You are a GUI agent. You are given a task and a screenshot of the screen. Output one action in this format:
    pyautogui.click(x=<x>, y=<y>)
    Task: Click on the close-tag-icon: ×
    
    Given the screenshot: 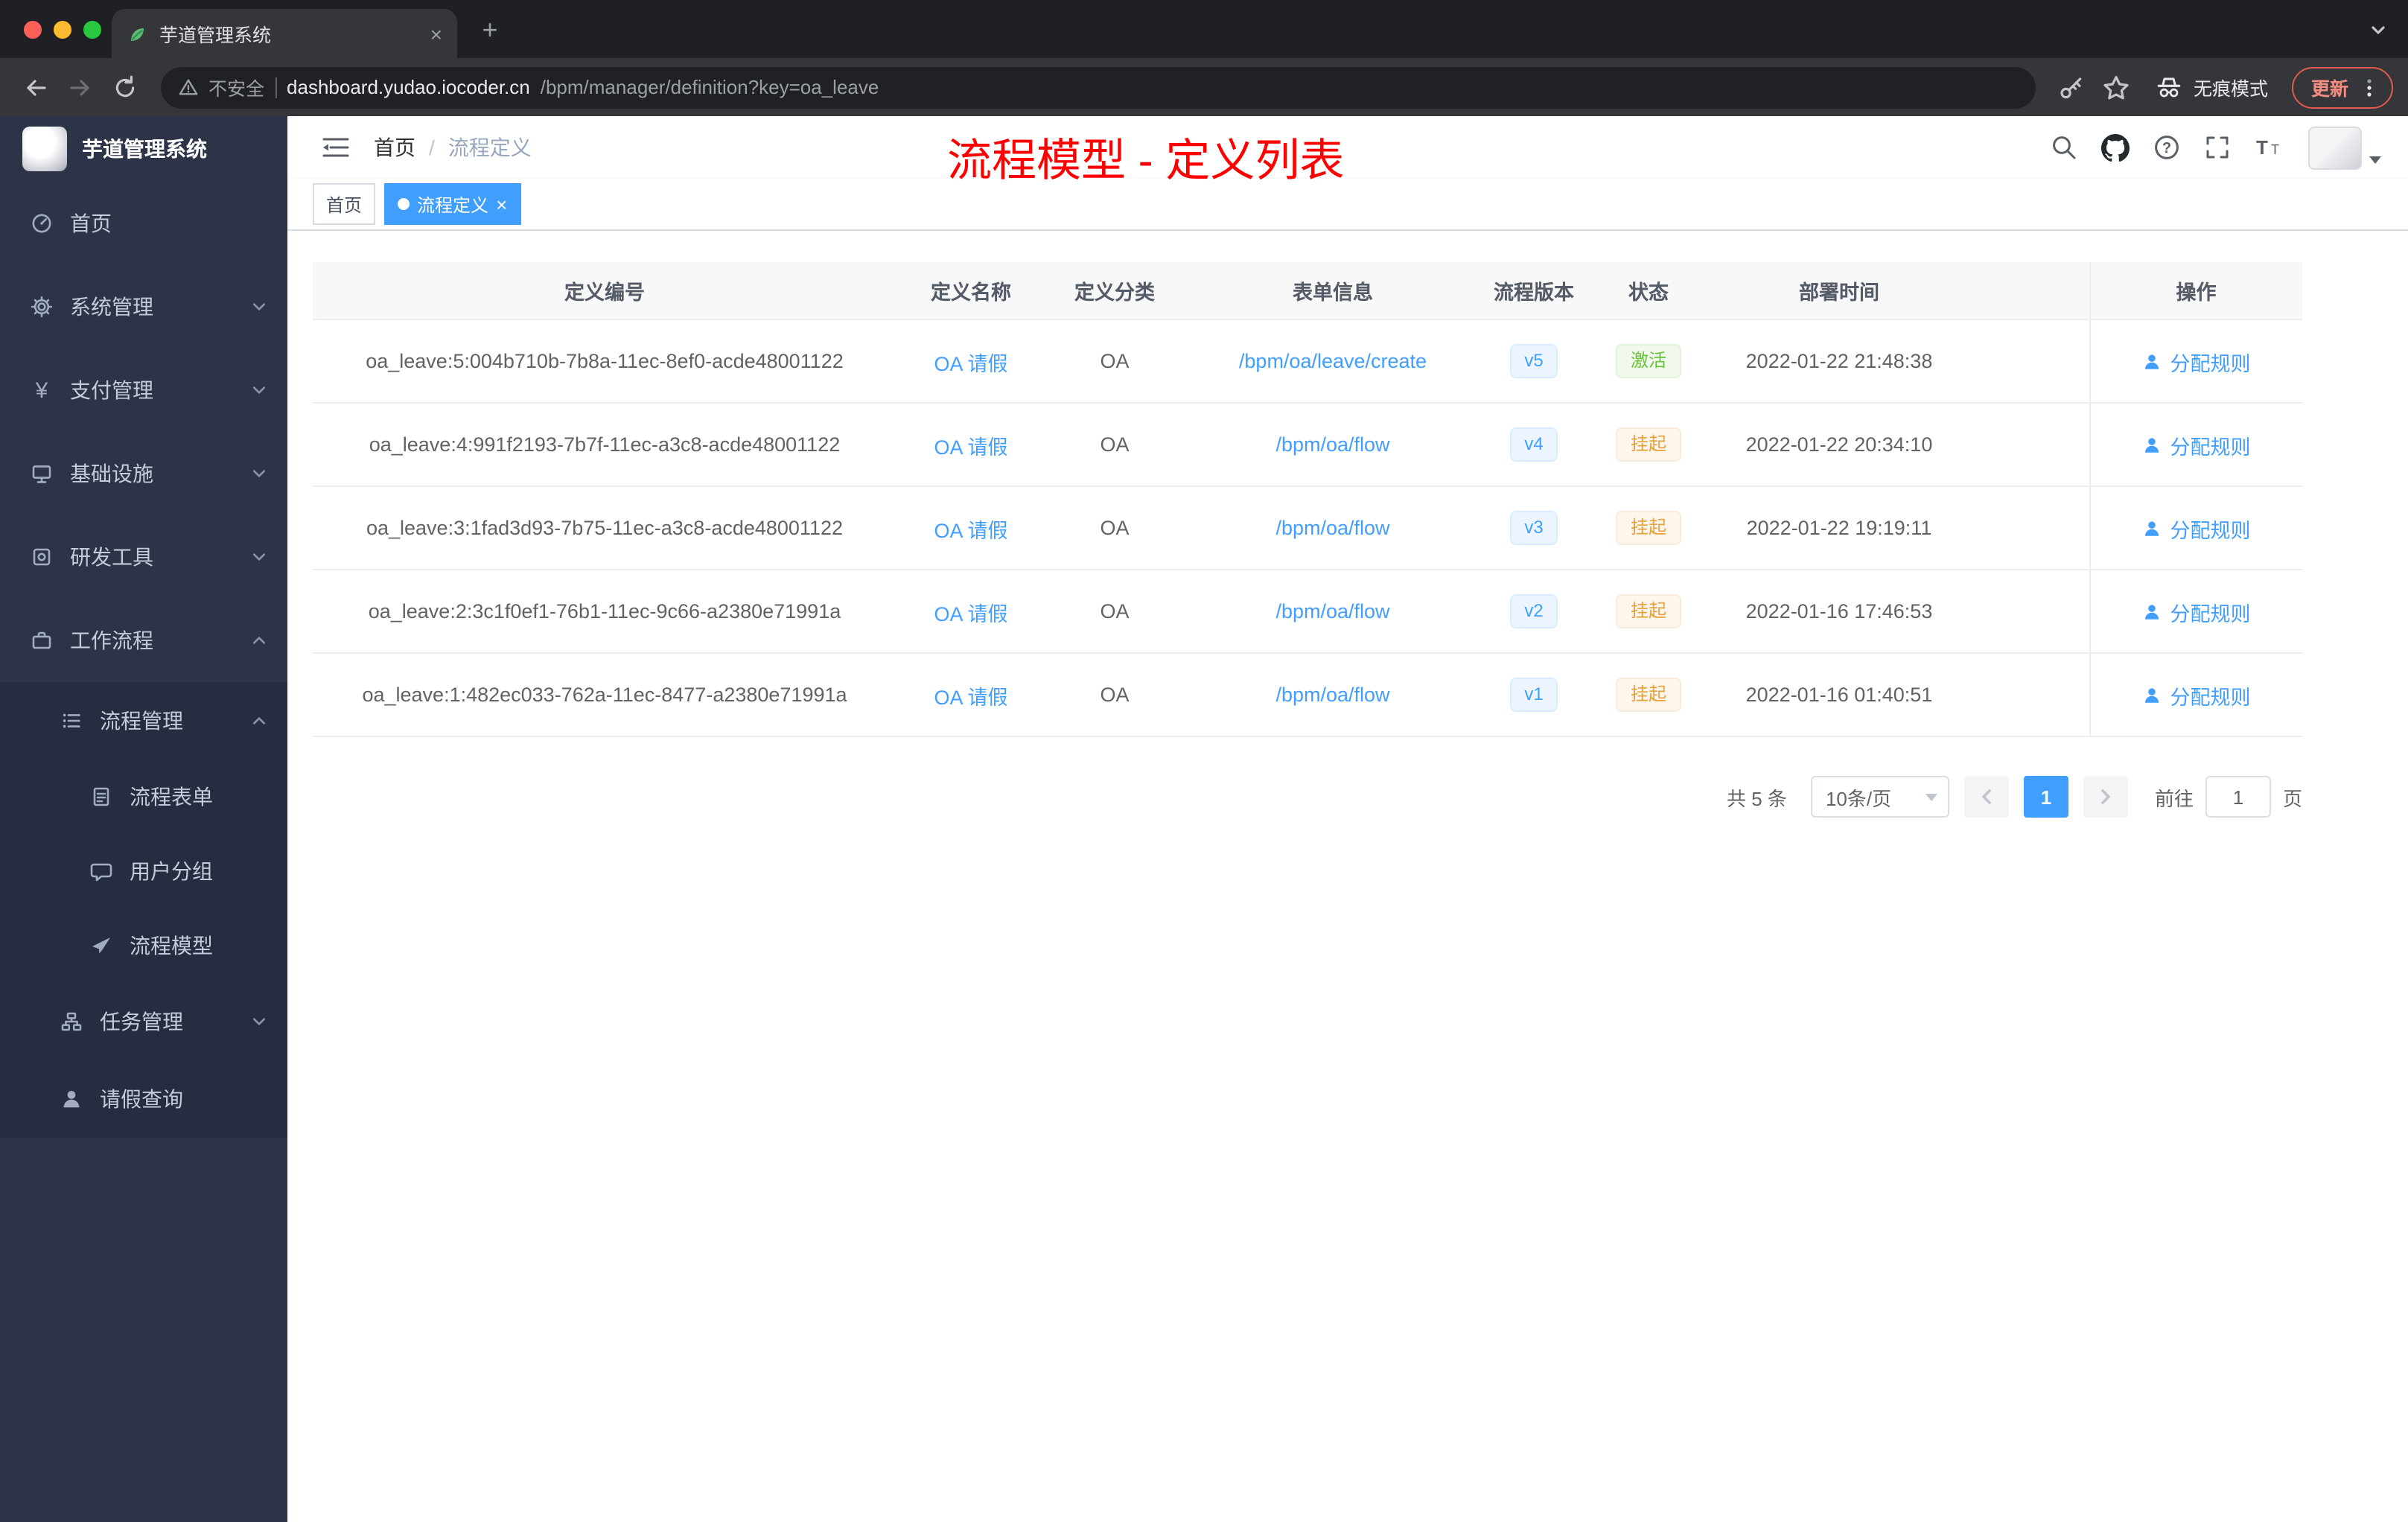 What is the action you would take?
    pyautogui.click(x=501, y=204)
    